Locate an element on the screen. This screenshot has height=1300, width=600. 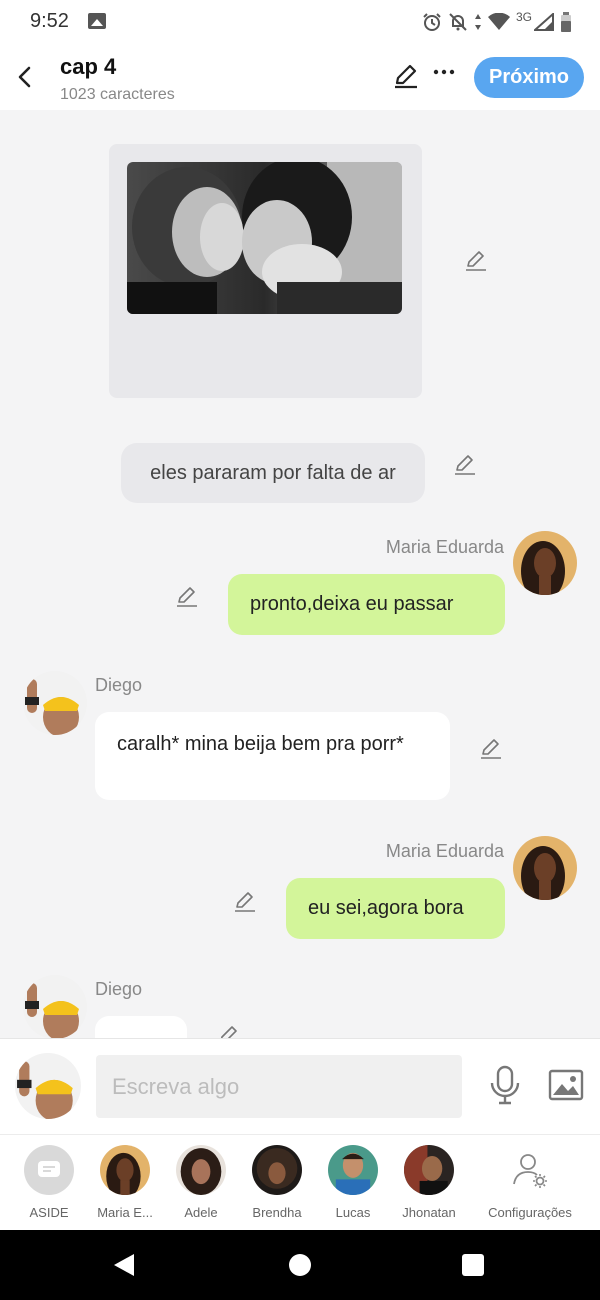
message-composer is located at coordinates (300, 1086).